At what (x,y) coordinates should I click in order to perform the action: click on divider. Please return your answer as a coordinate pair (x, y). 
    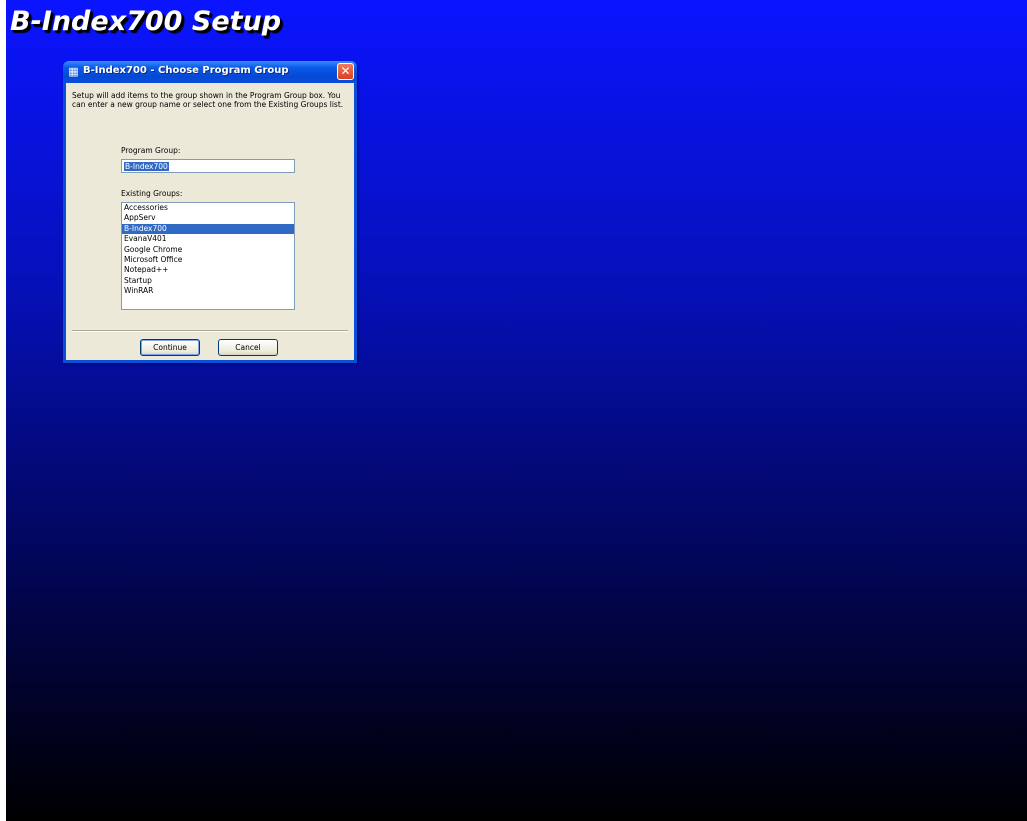
    Looking at the image, I should click on (210, 331).